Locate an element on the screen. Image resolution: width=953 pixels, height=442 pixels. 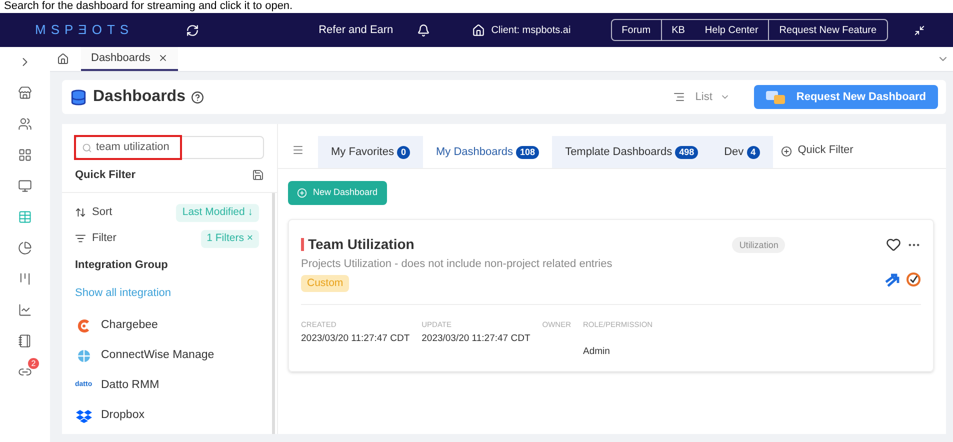
category-tag: Utilization is located at coordinates (759, 244).